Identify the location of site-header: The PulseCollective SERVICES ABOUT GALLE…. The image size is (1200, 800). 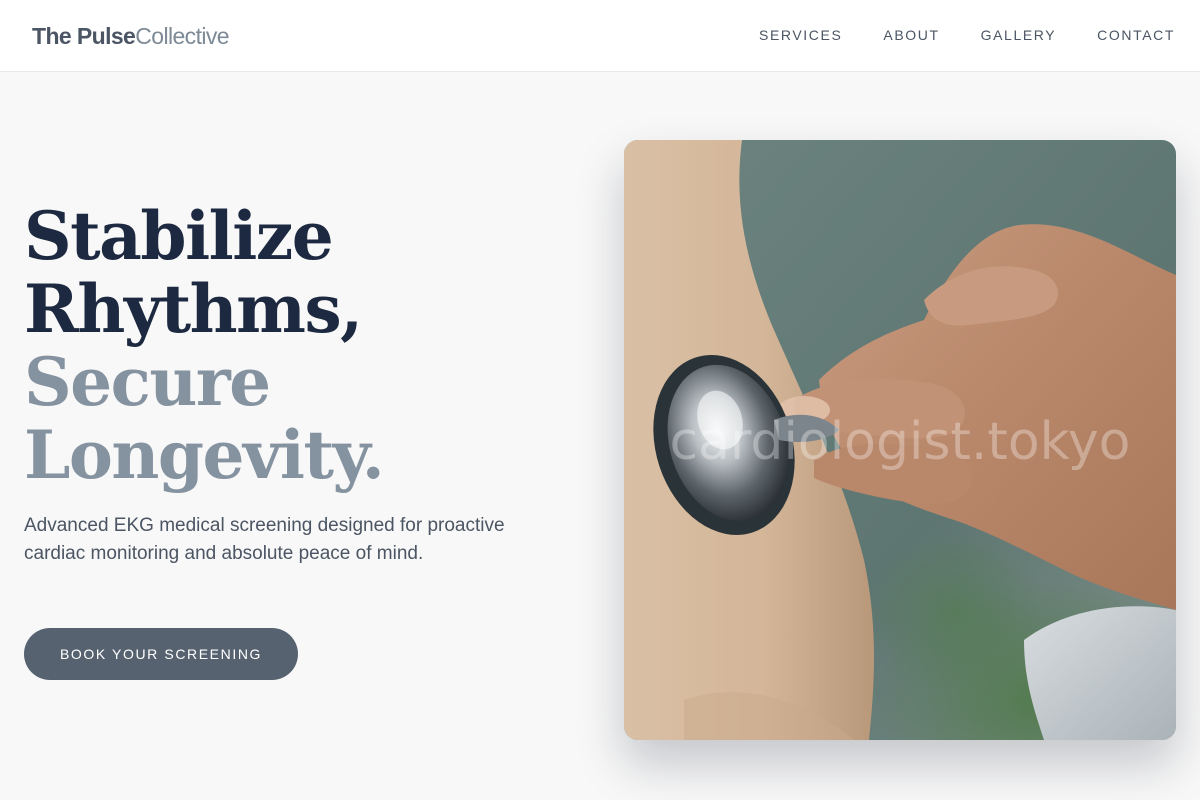
(600, 36).